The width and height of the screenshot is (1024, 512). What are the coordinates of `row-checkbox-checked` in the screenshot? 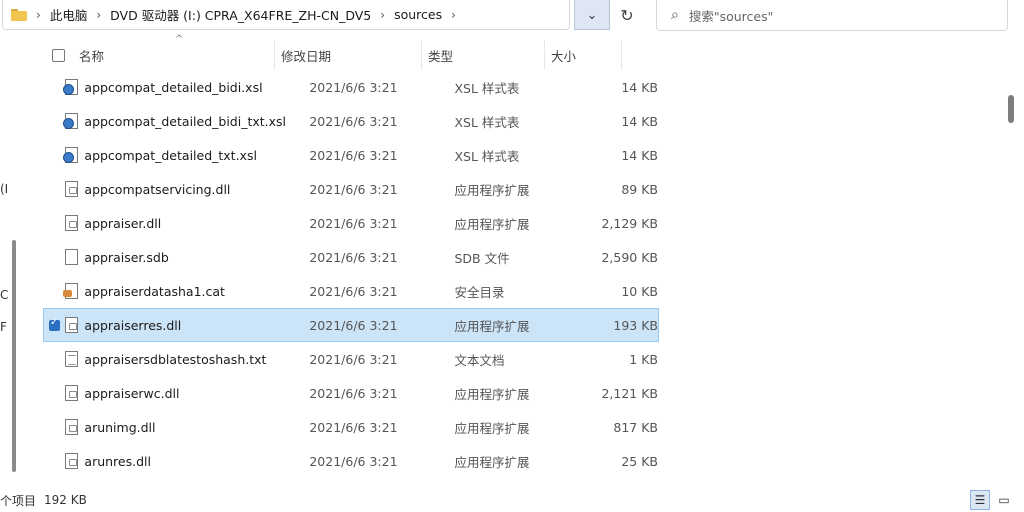 It's located at (54, 324).